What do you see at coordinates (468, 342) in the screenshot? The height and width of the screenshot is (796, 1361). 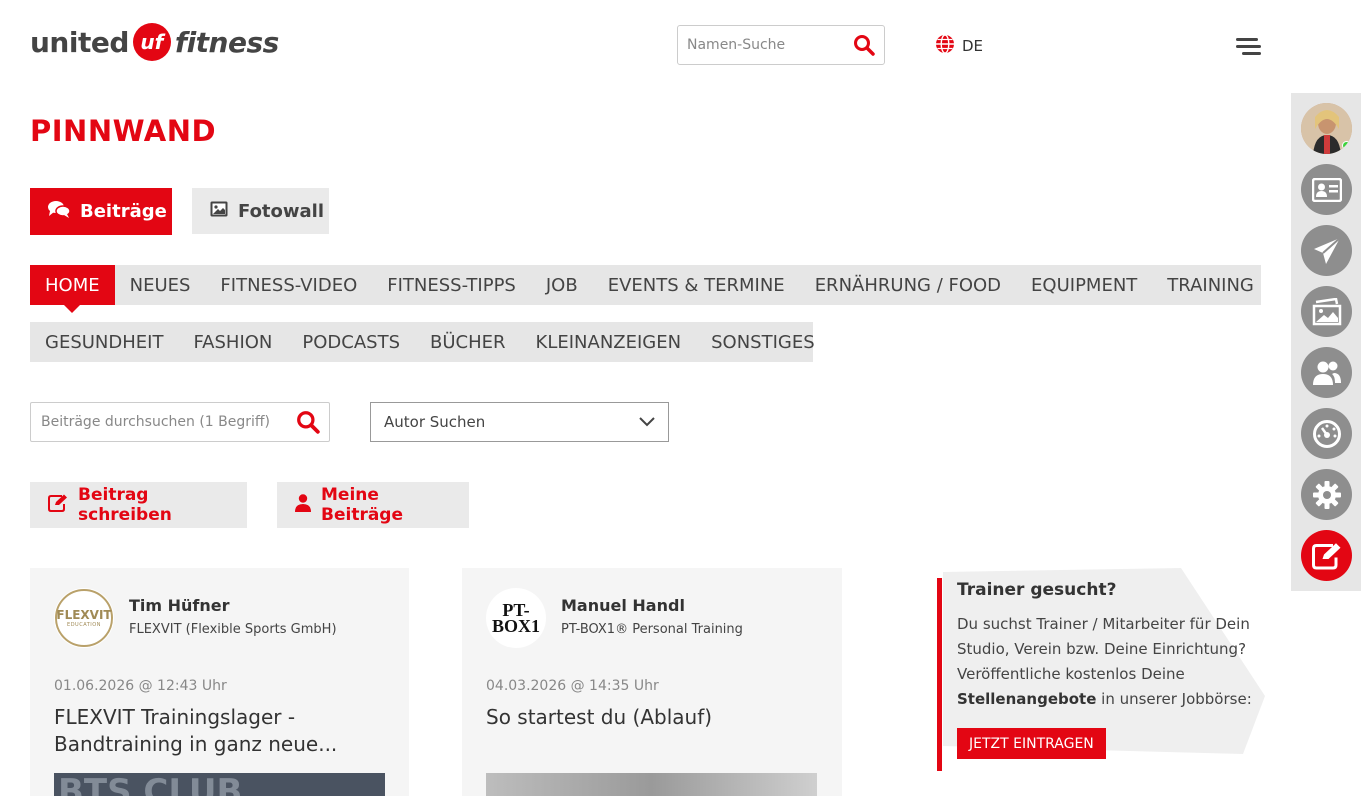 I see `category-buecher: BÜCHER` at bounding box center [468, 342].